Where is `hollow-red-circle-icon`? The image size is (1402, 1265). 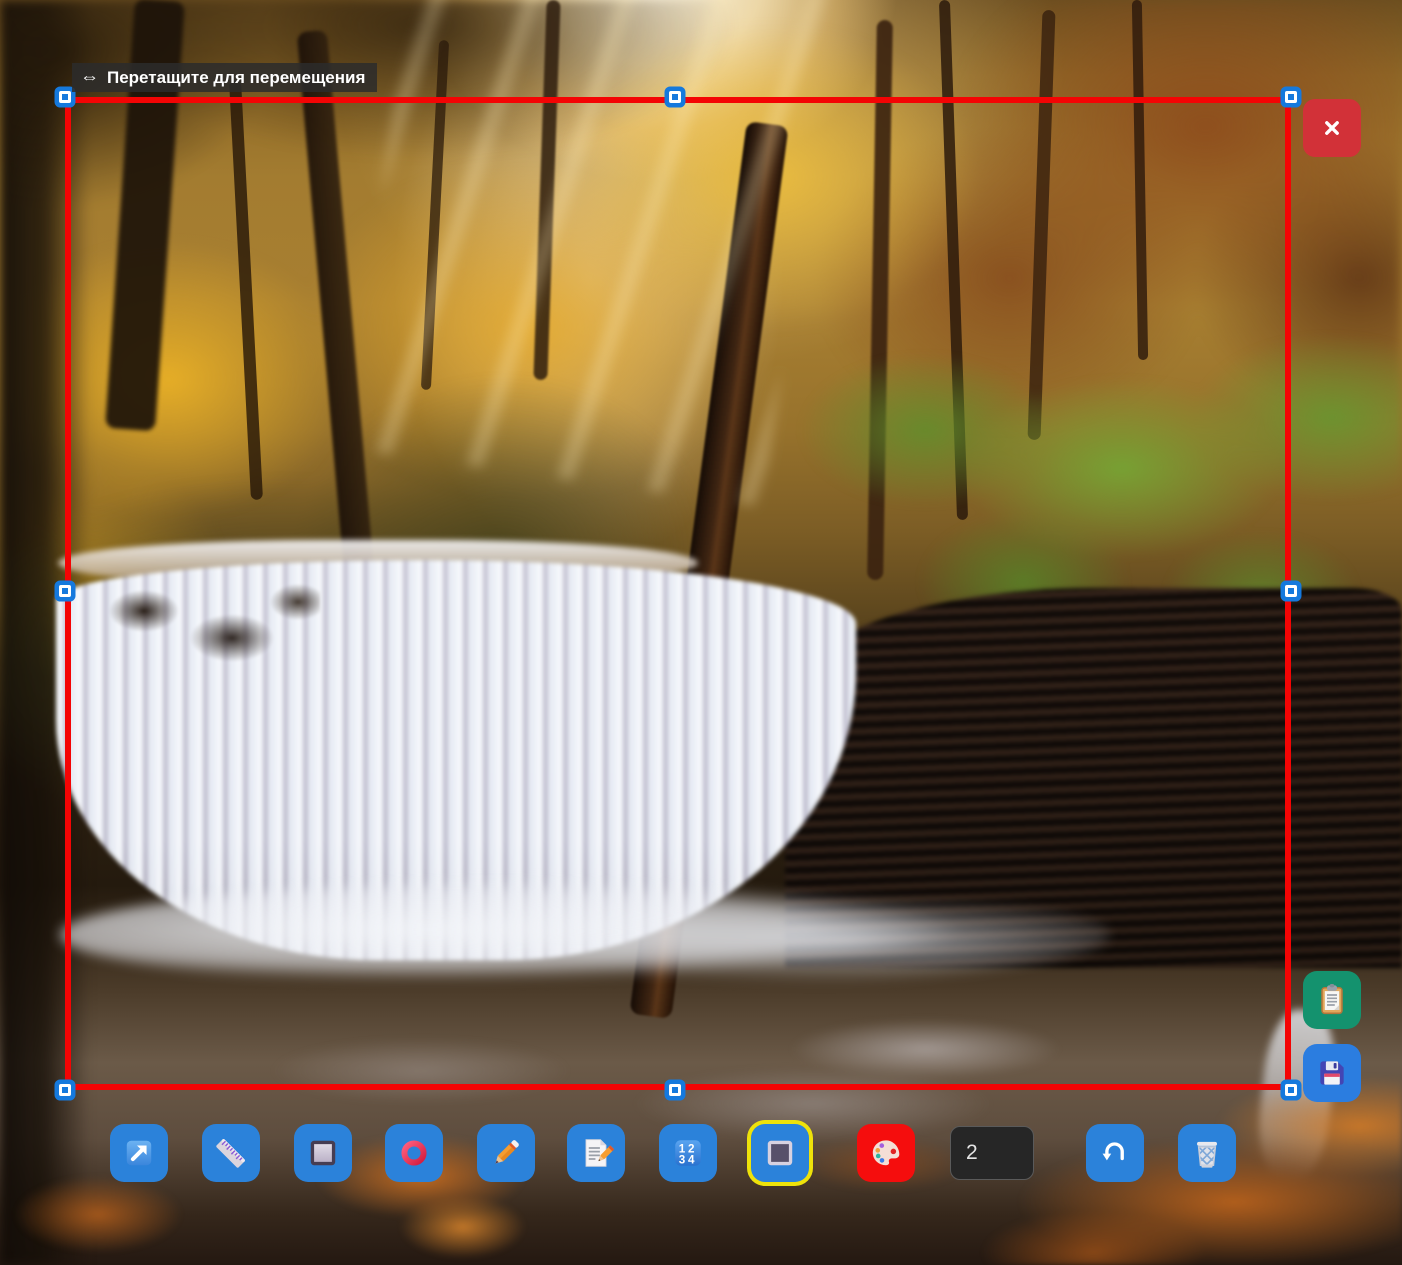 hollow-red-circle-icon is located at coordinates (414, 1153).